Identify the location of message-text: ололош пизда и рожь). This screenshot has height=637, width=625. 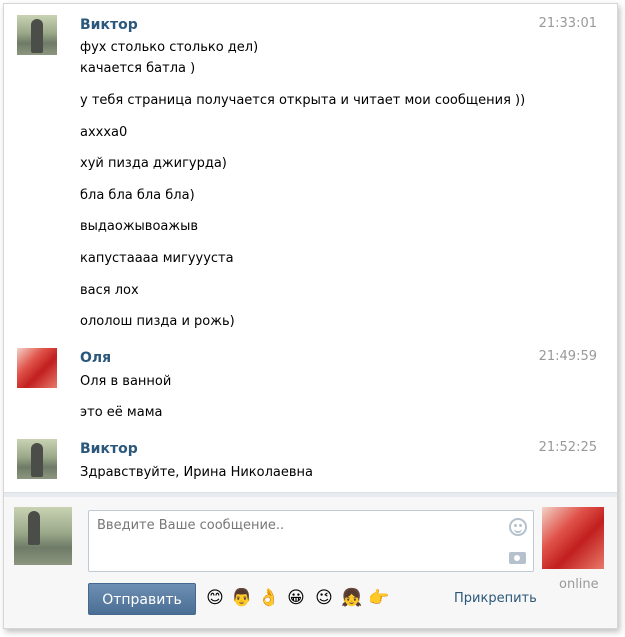
(157, 321).